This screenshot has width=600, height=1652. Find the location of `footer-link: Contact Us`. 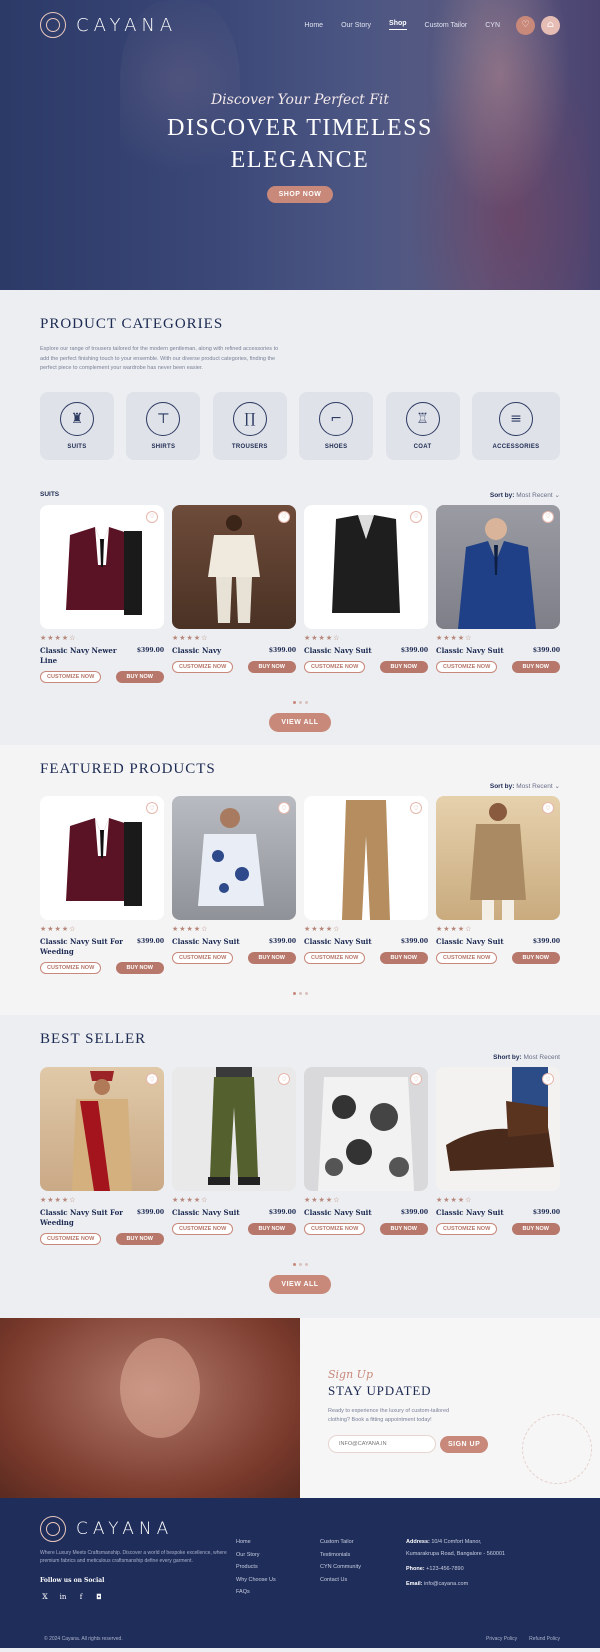

footer-link: Contact Us is located at coordinates (363, 1580).